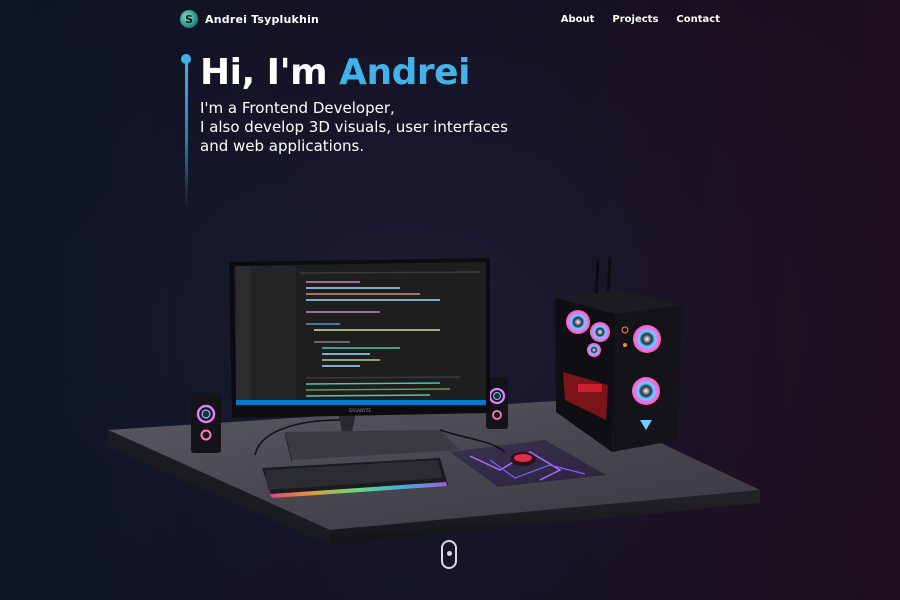 The image size is (900, 600). What do you see at coordinates (359, 338) in the screenshot?
I see `monitor: GIGABYTE` at bounding box center [359, 338].